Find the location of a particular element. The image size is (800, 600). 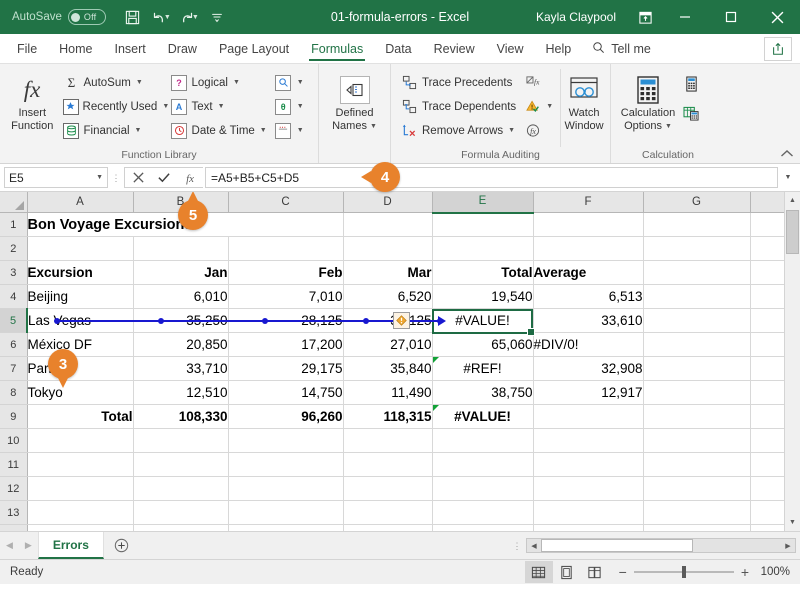

cell-e4: 19,540 is located at coordinates (483, 296).